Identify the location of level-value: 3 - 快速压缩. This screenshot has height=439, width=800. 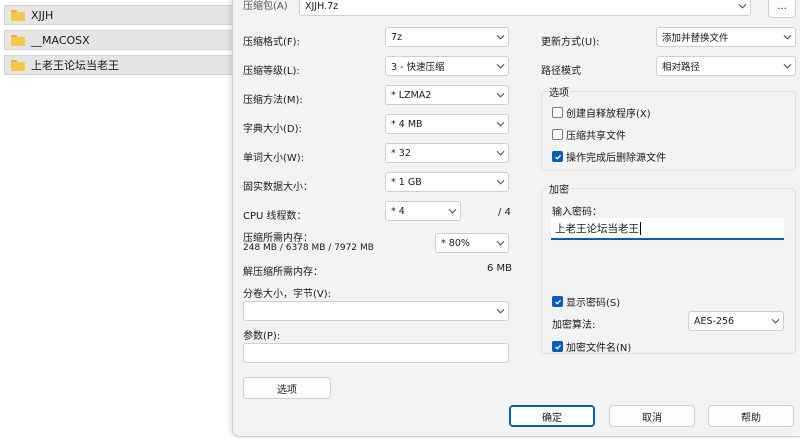
(418, 67).